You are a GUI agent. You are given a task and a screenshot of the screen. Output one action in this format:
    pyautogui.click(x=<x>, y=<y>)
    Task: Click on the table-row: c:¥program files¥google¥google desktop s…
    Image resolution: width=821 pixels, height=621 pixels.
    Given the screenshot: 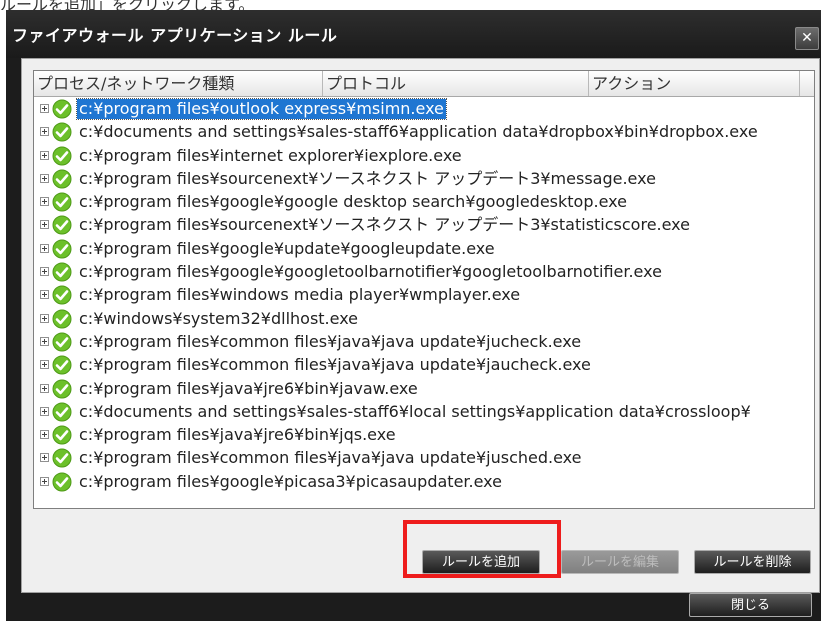 What is the action you would take?
    pyautogui.click(x=424, y=202)
    